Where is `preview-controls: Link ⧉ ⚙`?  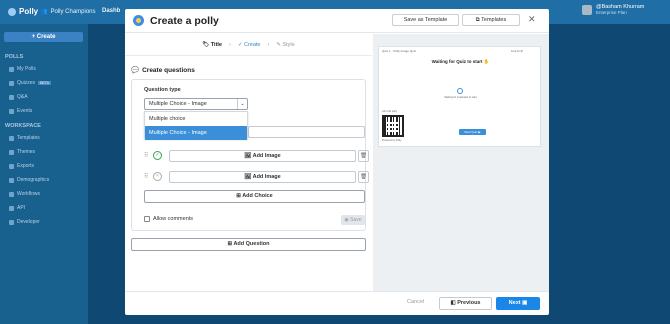 preview-controls: Link ⧉ ⚙ is located at coordinates (517, 51).